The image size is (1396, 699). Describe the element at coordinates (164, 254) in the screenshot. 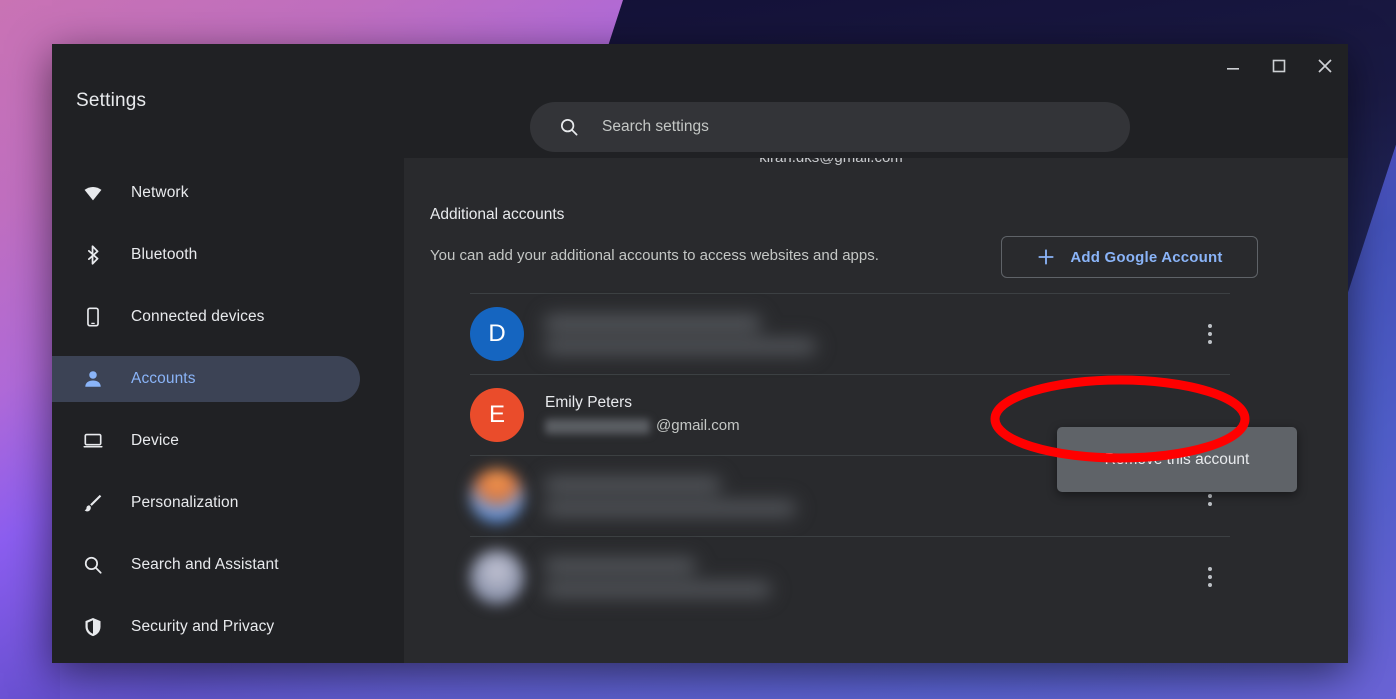

I see `sidebar-item-label: Bluetooth` at that location.